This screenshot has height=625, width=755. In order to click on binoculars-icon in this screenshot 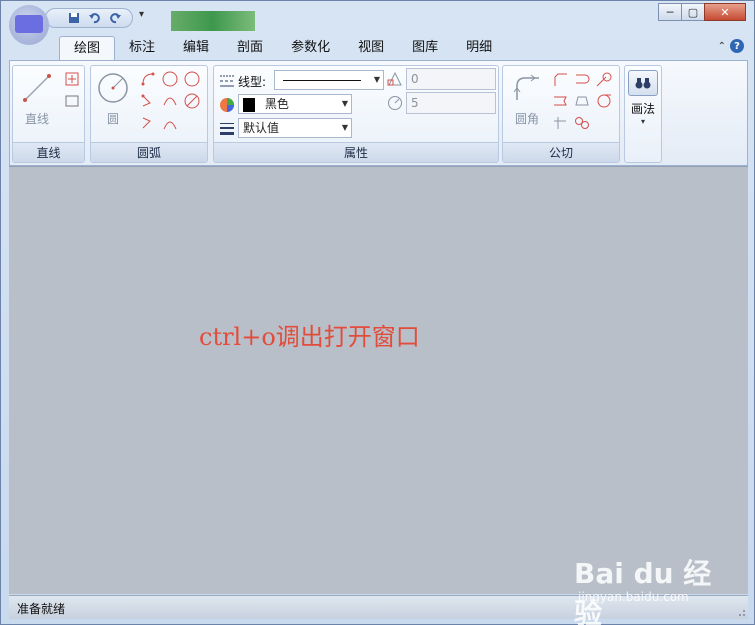, I will do `click(643, 83)`.